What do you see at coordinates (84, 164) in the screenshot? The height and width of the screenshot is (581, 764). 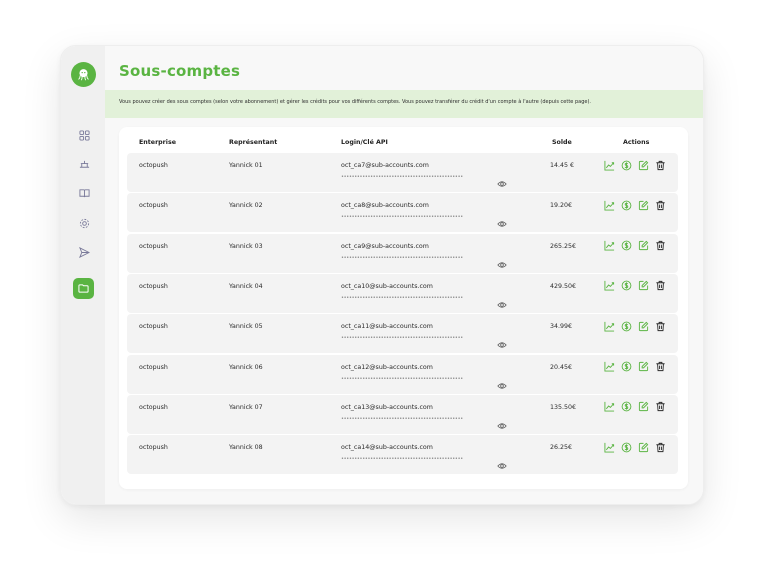 I see `campaign-icon` at bounding box center [84, 164].